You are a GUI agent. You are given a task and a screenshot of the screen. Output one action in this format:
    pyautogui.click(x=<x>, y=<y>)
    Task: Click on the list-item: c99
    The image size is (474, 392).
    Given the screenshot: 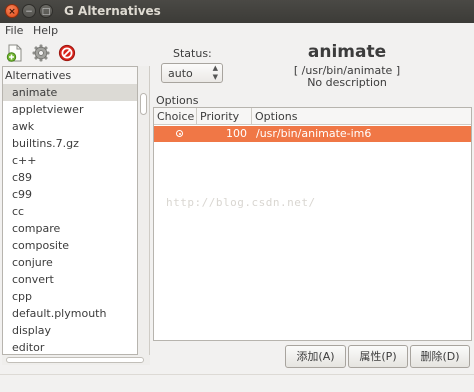 What is the action you would take?
    pyautogui.click(x=70, y=194)
    